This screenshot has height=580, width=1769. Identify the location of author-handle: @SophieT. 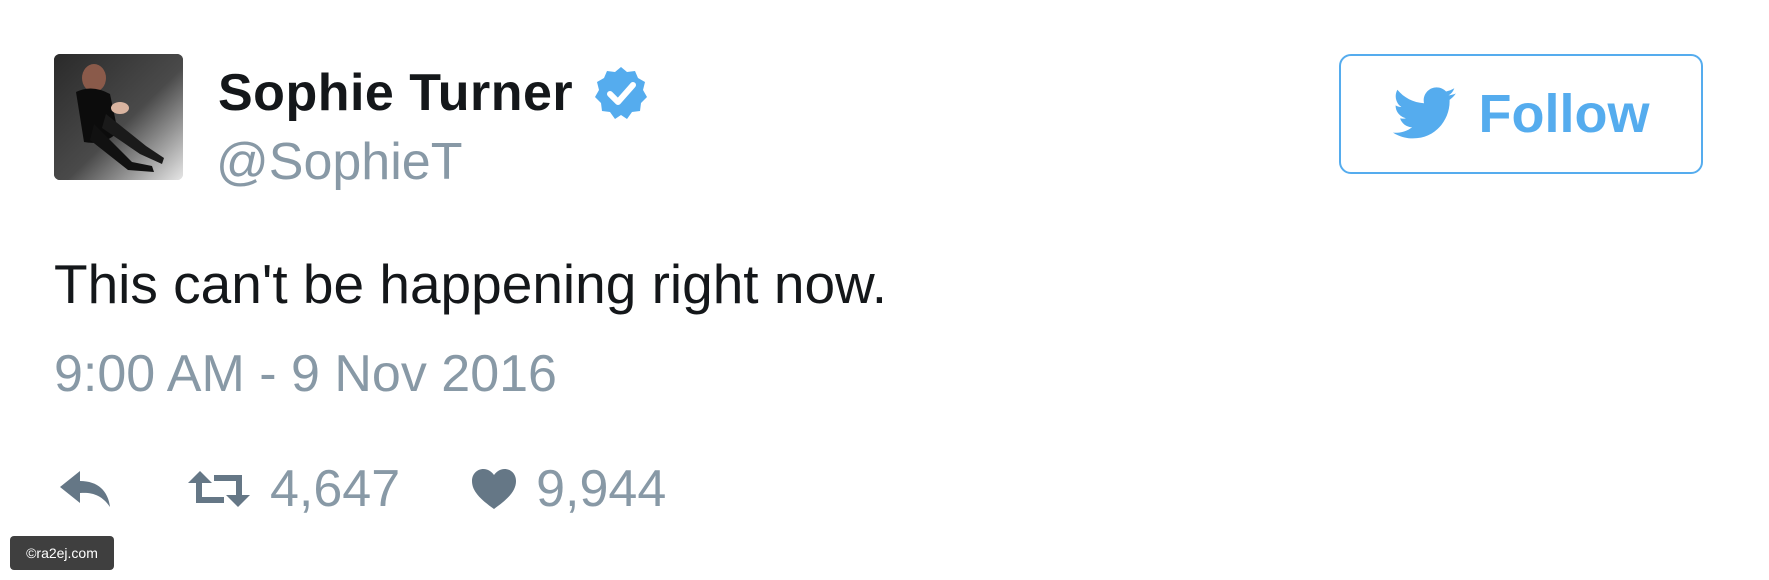
(339, 162).